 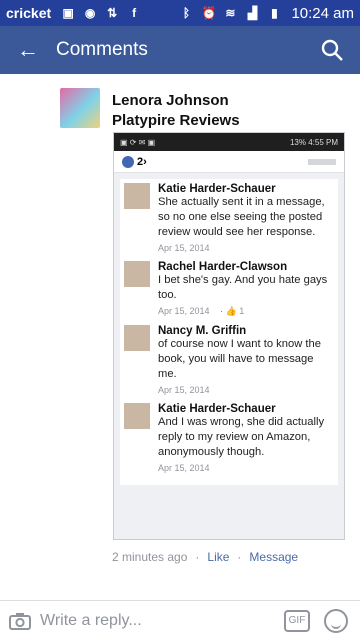 What do you see at coordinates (20, 621) in the screenshot?
I see `camera-icon` at bounding box center [20, 621].